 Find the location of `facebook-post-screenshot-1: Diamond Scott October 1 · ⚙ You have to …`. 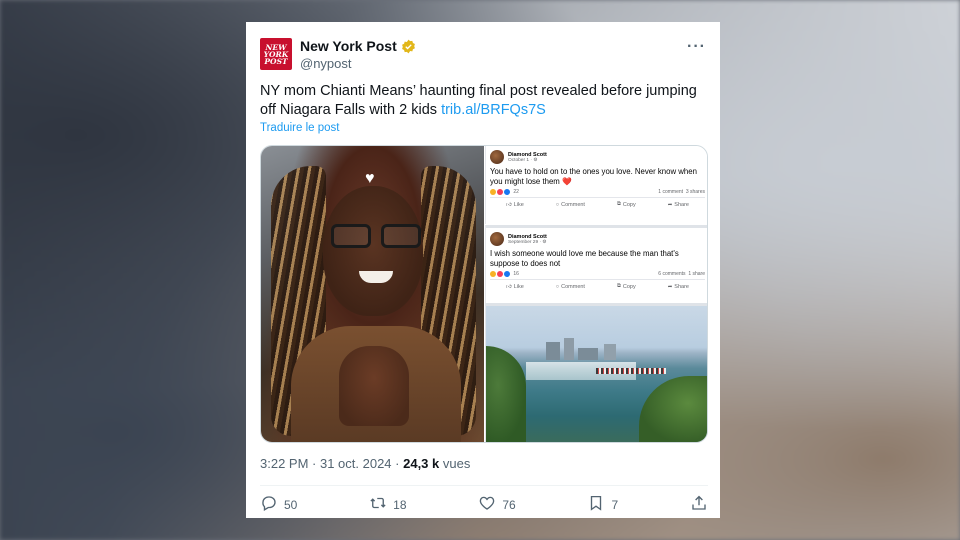

facebook-post-screenshot-1: Diamond Scott October 1 · ⚙ You have to … is located at coordinates (596, 185).